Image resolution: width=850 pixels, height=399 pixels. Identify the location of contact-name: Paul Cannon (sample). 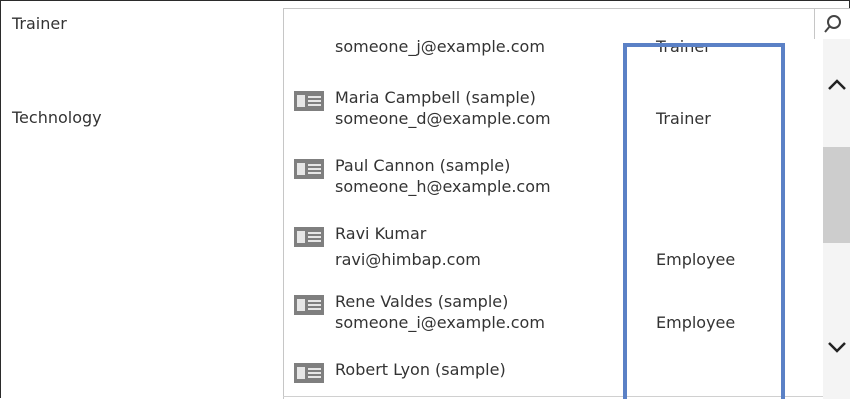
(423, 165).